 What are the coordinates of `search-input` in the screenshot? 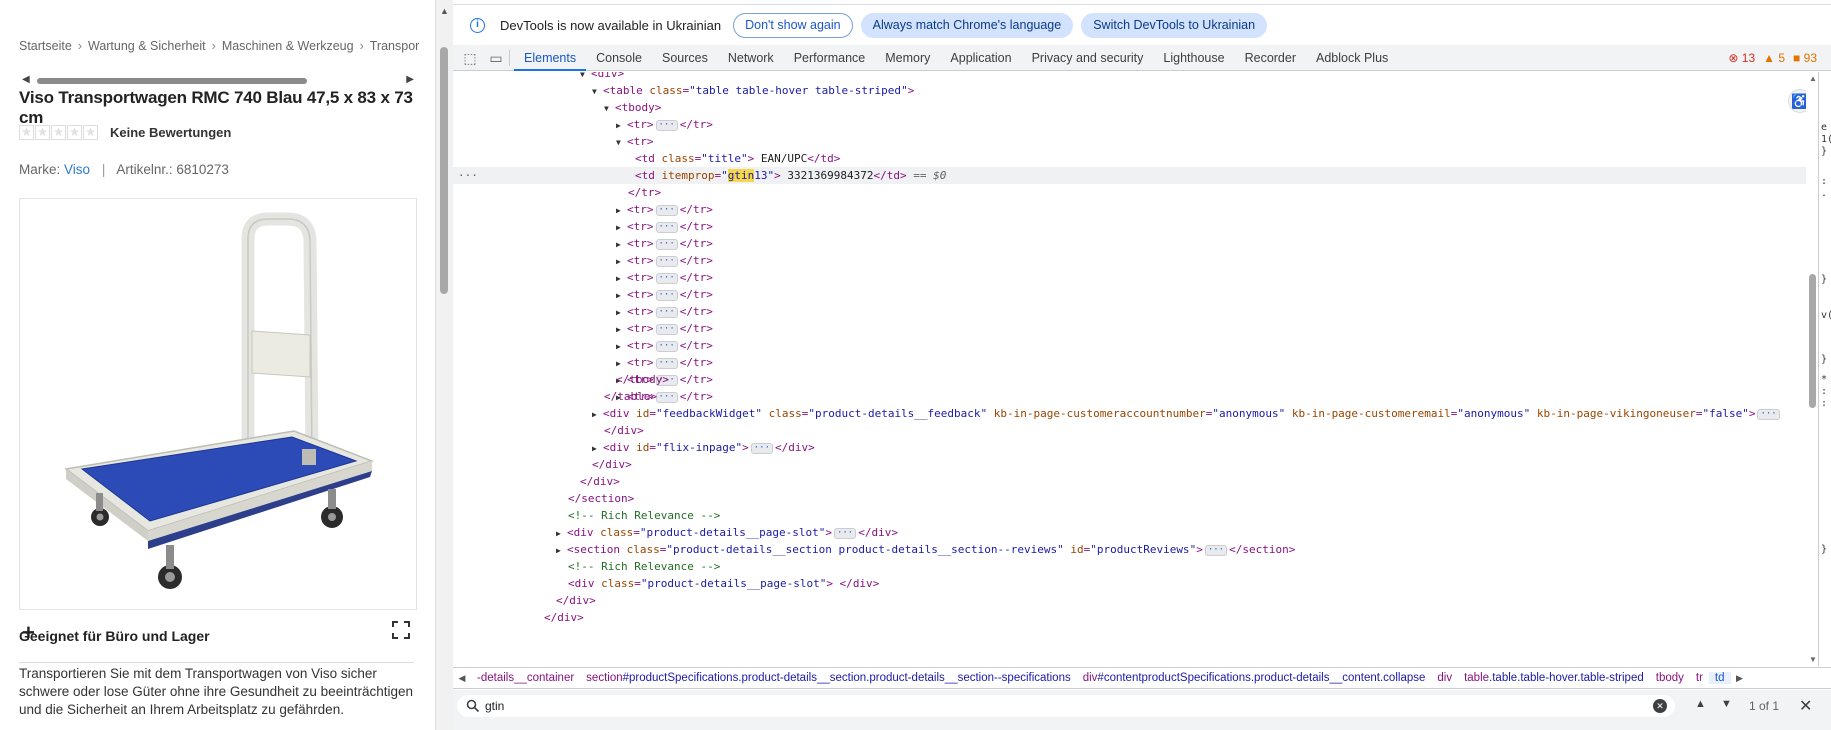 It's located at (1060, 706).